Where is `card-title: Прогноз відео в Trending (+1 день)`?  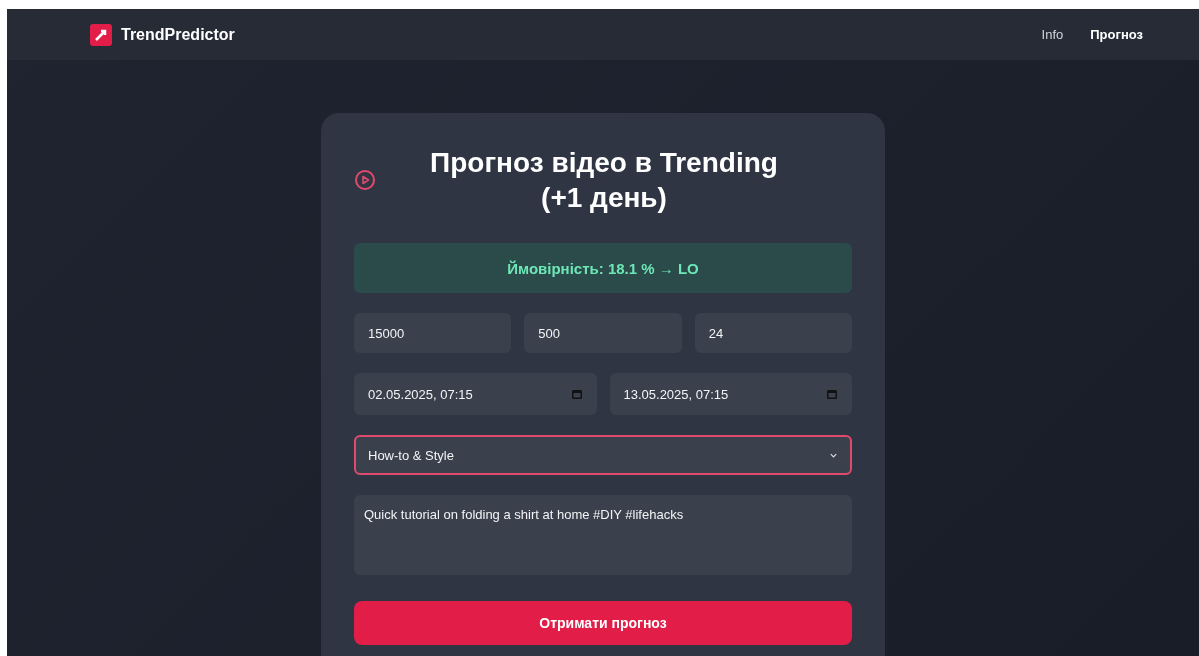
card-title: Прогноз відео в Trending (+1 день) is located at coordinates (604, 180).